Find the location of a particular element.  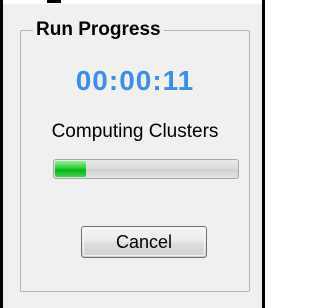

group-title: Run Progress is located at coordinates (98, 30).